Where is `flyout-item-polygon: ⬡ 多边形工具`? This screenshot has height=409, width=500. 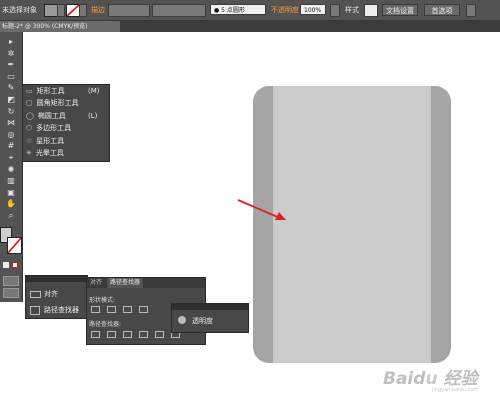
flyout-item-polygon: ⬡ 多边形工具 is located at coordinates (66, 128).